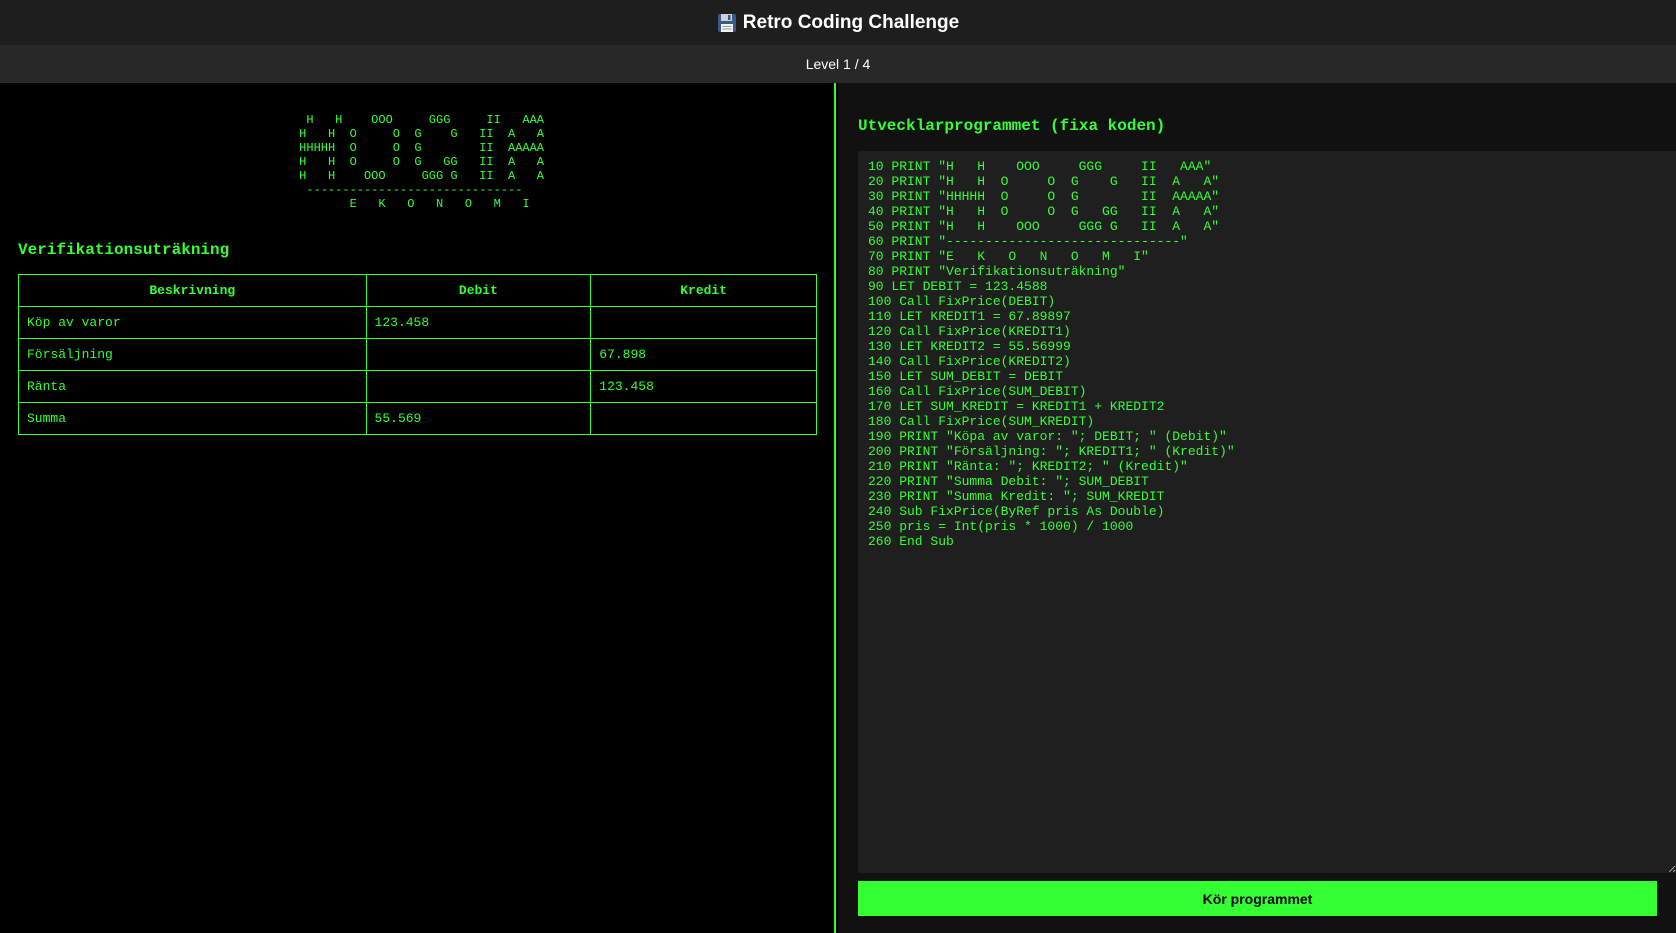  What do you see at coordinates (703, 290) in the screenshot?
I see `column-header-credit: Kredit` at bounding box center [703, 290].